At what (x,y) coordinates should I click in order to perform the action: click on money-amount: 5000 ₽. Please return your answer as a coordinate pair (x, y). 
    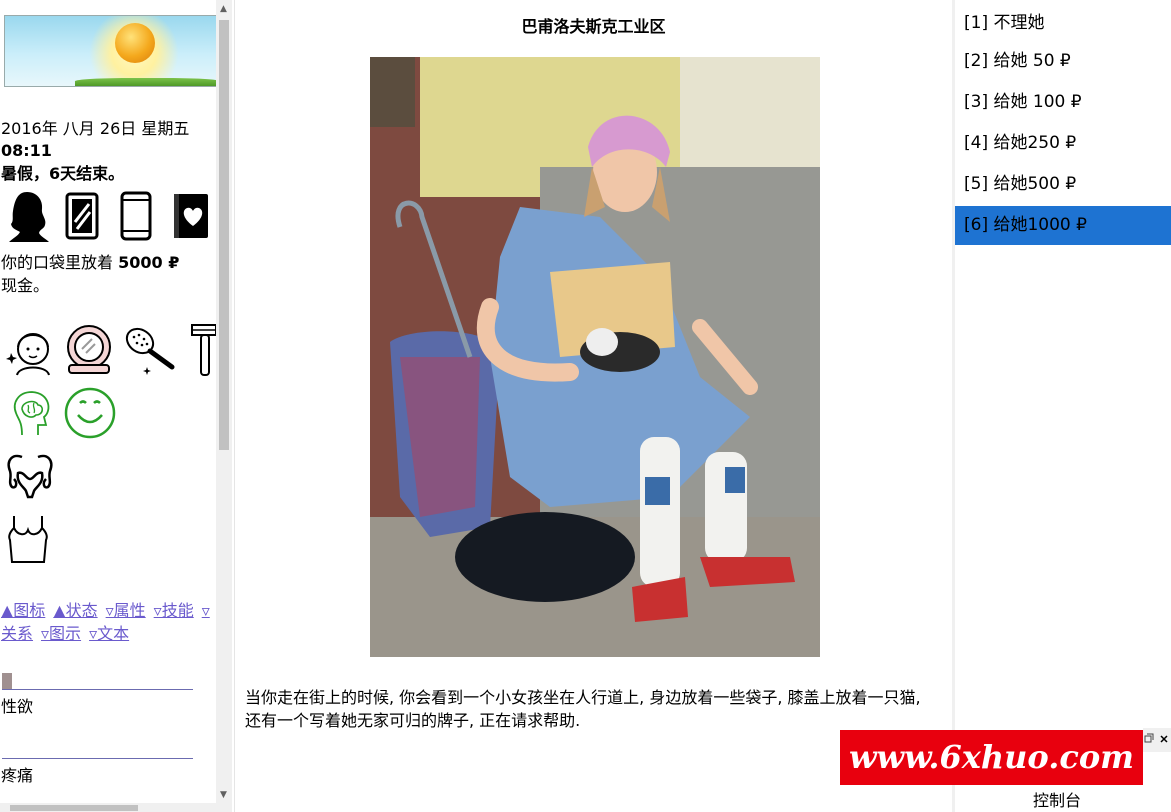
    Looking at the image, I should click on (149, 262).